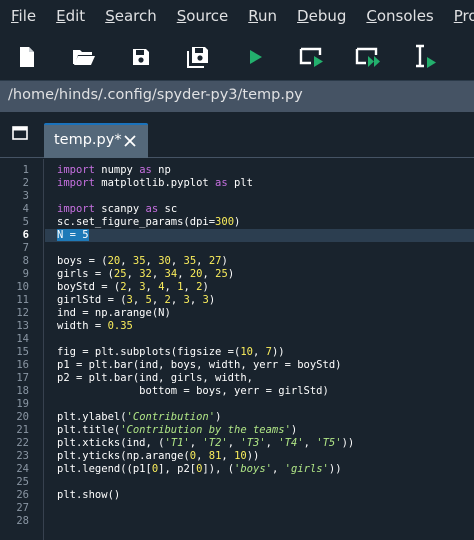 This screenshot has width=474, height=540. What do you see at coordinates (237, 56) in the screenshot?
I see `toolbar` at bounding box center [237, 56].